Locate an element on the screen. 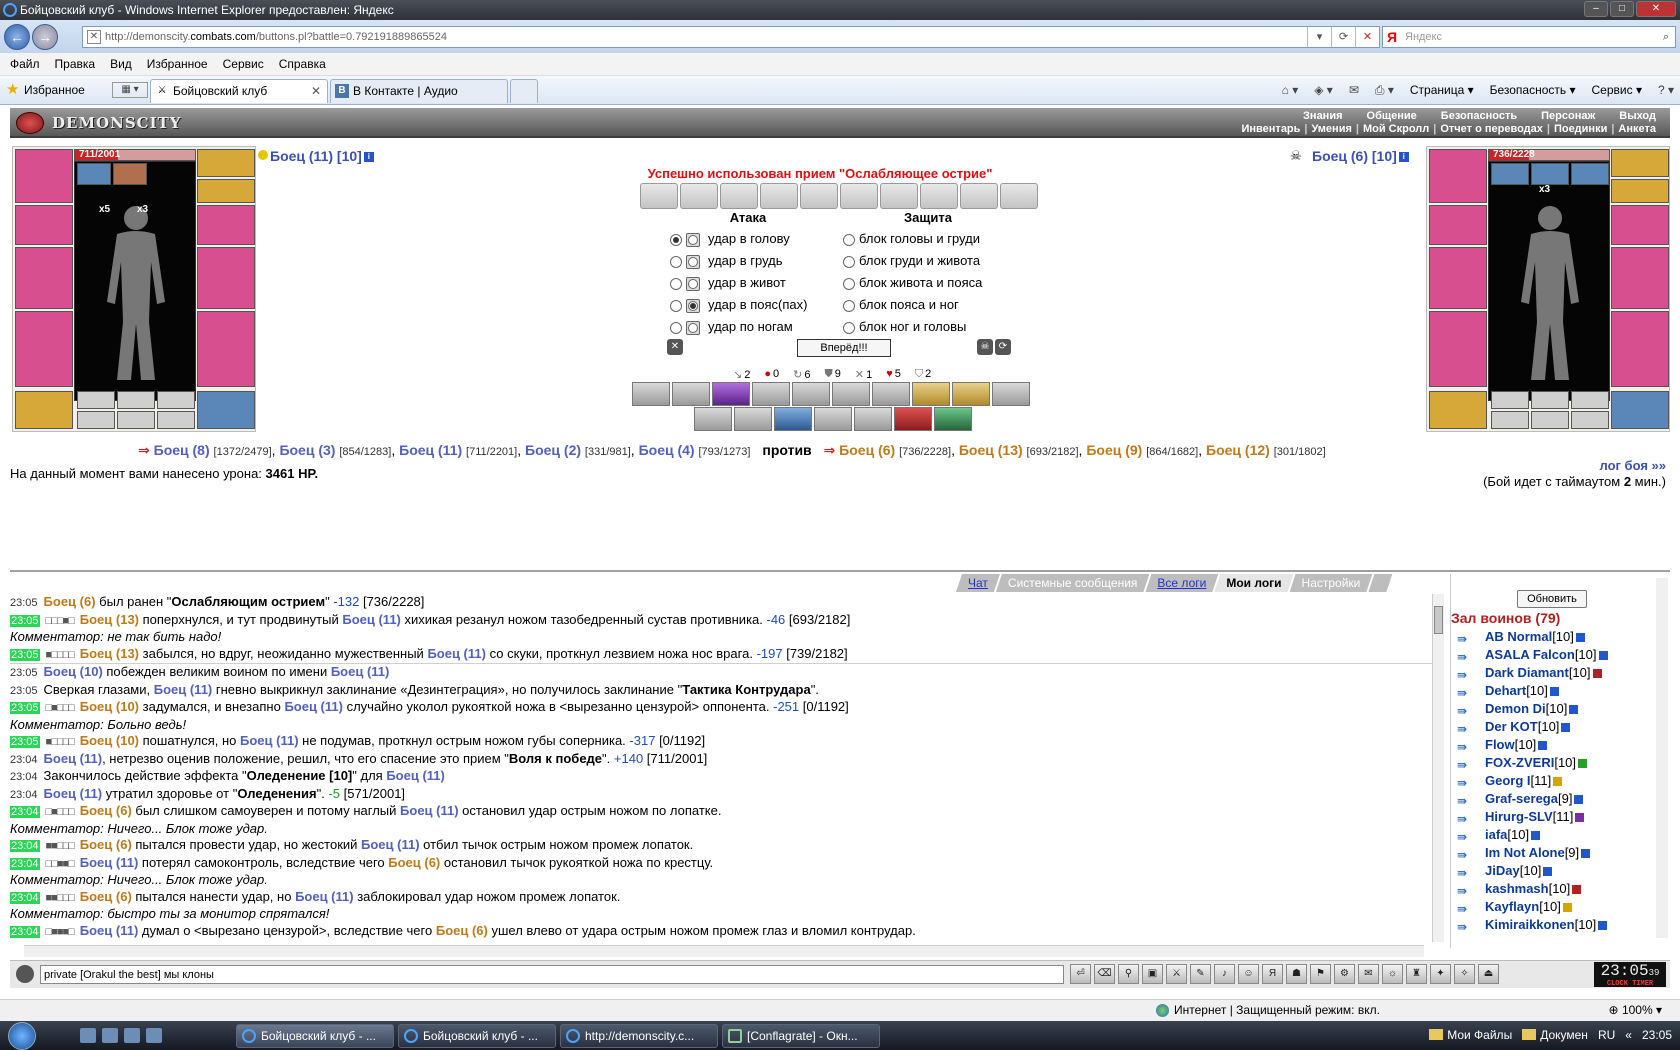 This screenshot has height=1050, width=1680. attack-option-chest: удар в грудь is located at coordinates (726, 261).